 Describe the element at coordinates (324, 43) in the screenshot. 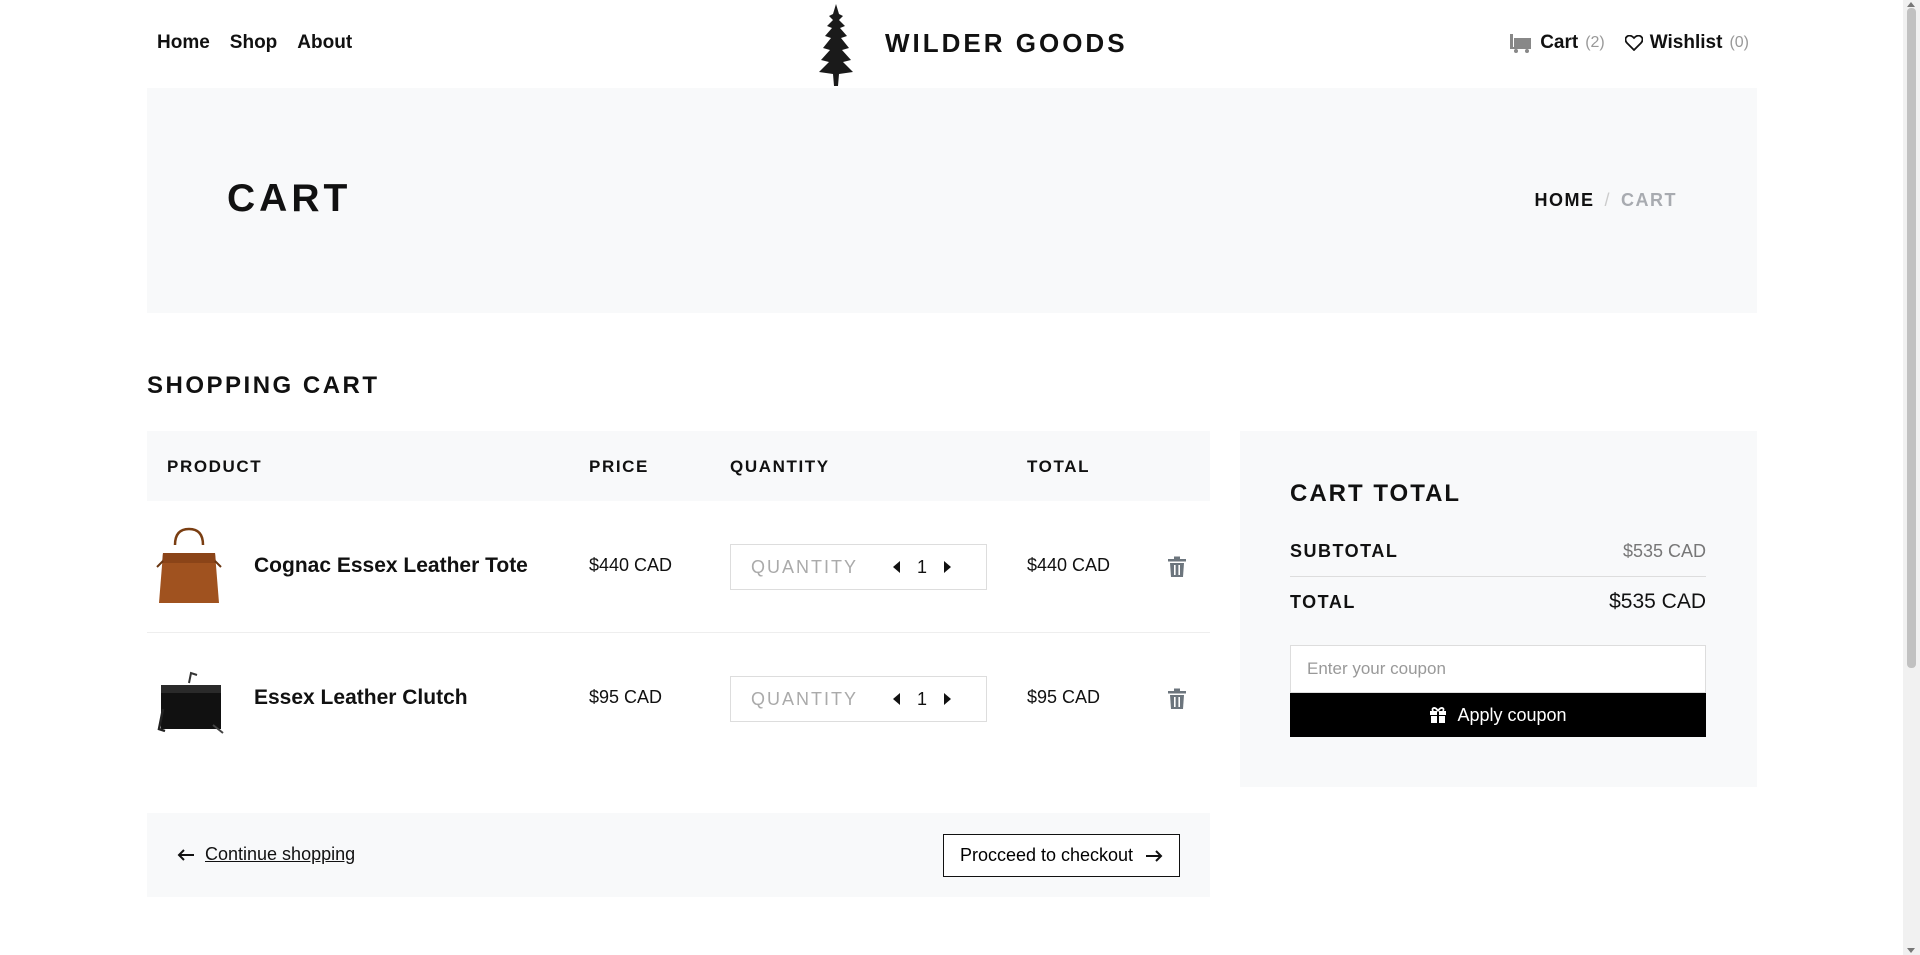

I see `nav-about-link: About` at that location.